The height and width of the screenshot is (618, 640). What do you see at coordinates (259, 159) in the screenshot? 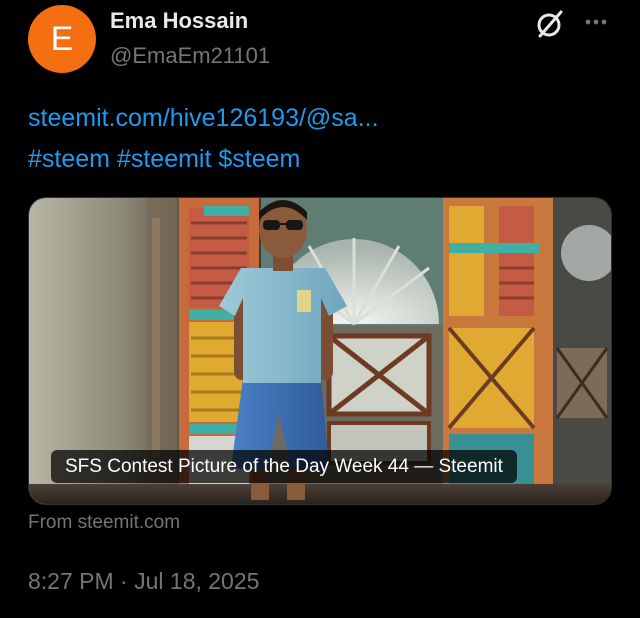
I see `cashtag-steem: $steem` at bounding box center [259, 159].